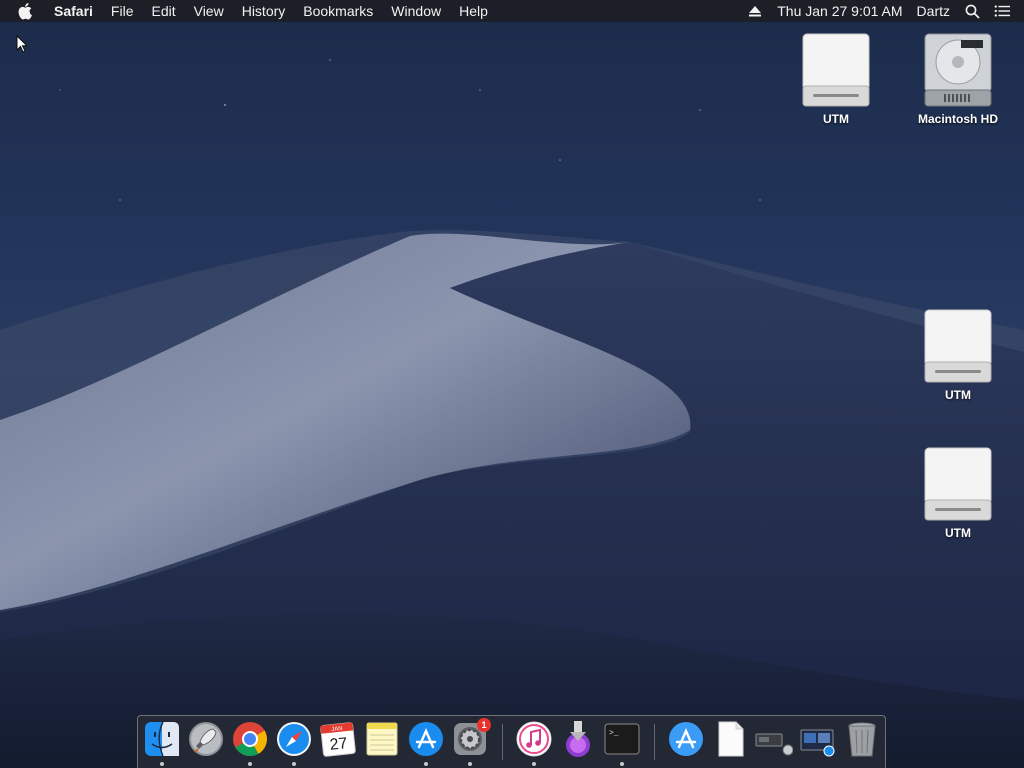 The height and width of the screenshot is (768, 1024). I want to click on dock-finder, so click(162, 743).